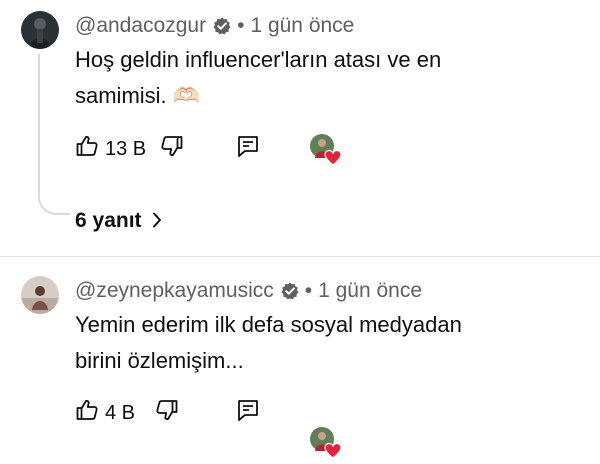 This screenshot has width=600, height=464. I want to click on like-count: 13 B, so click(126, 148).